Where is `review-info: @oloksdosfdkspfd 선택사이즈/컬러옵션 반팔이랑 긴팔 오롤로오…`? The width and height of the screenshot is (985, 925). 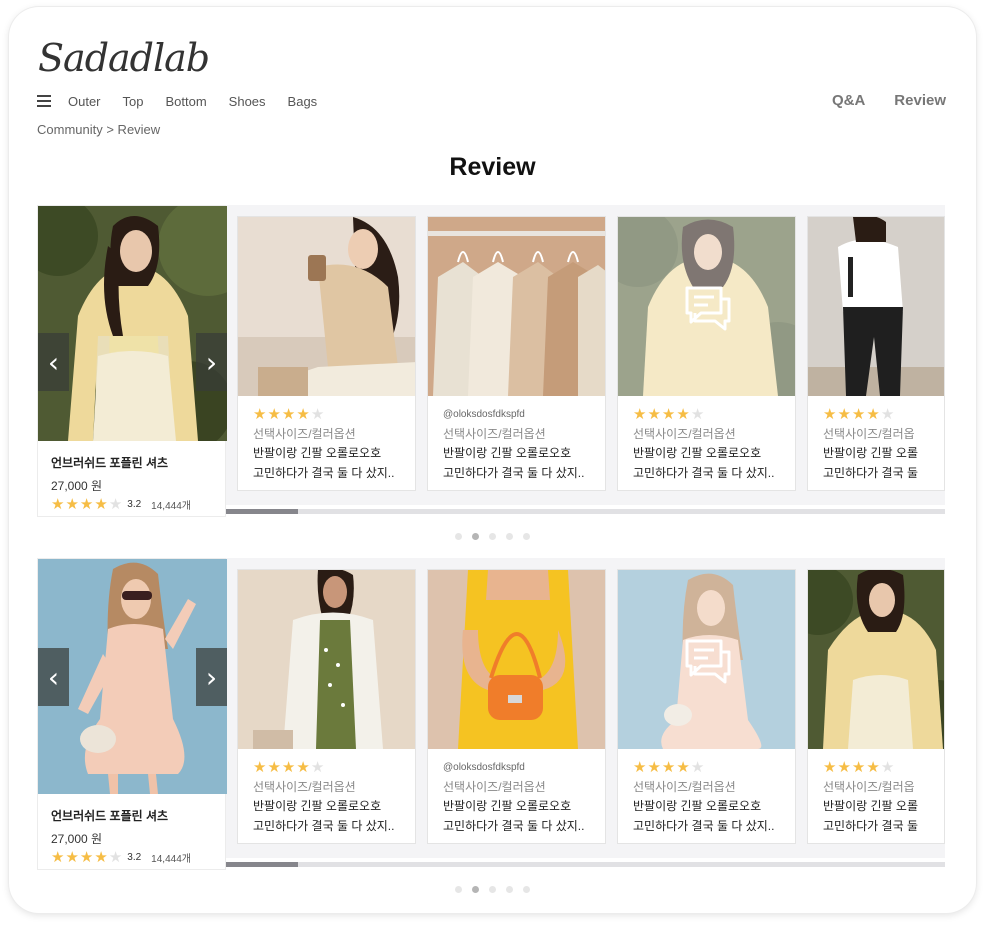 review-info: @oloksdosfdkspfd 선택사이즈/컬러옵션 반팔이랑 긴팔 오롤로오… is located at coordinates (516, 792).